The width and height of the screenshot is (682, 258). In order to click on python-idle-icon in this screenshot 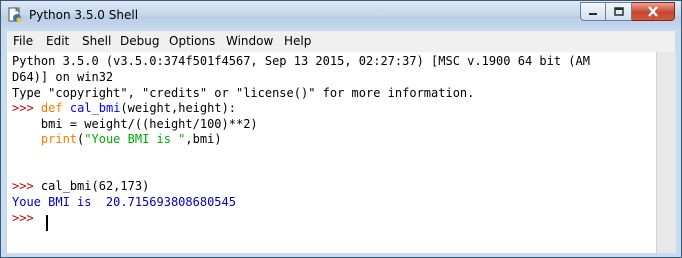, I will do `click(15, 15)`.